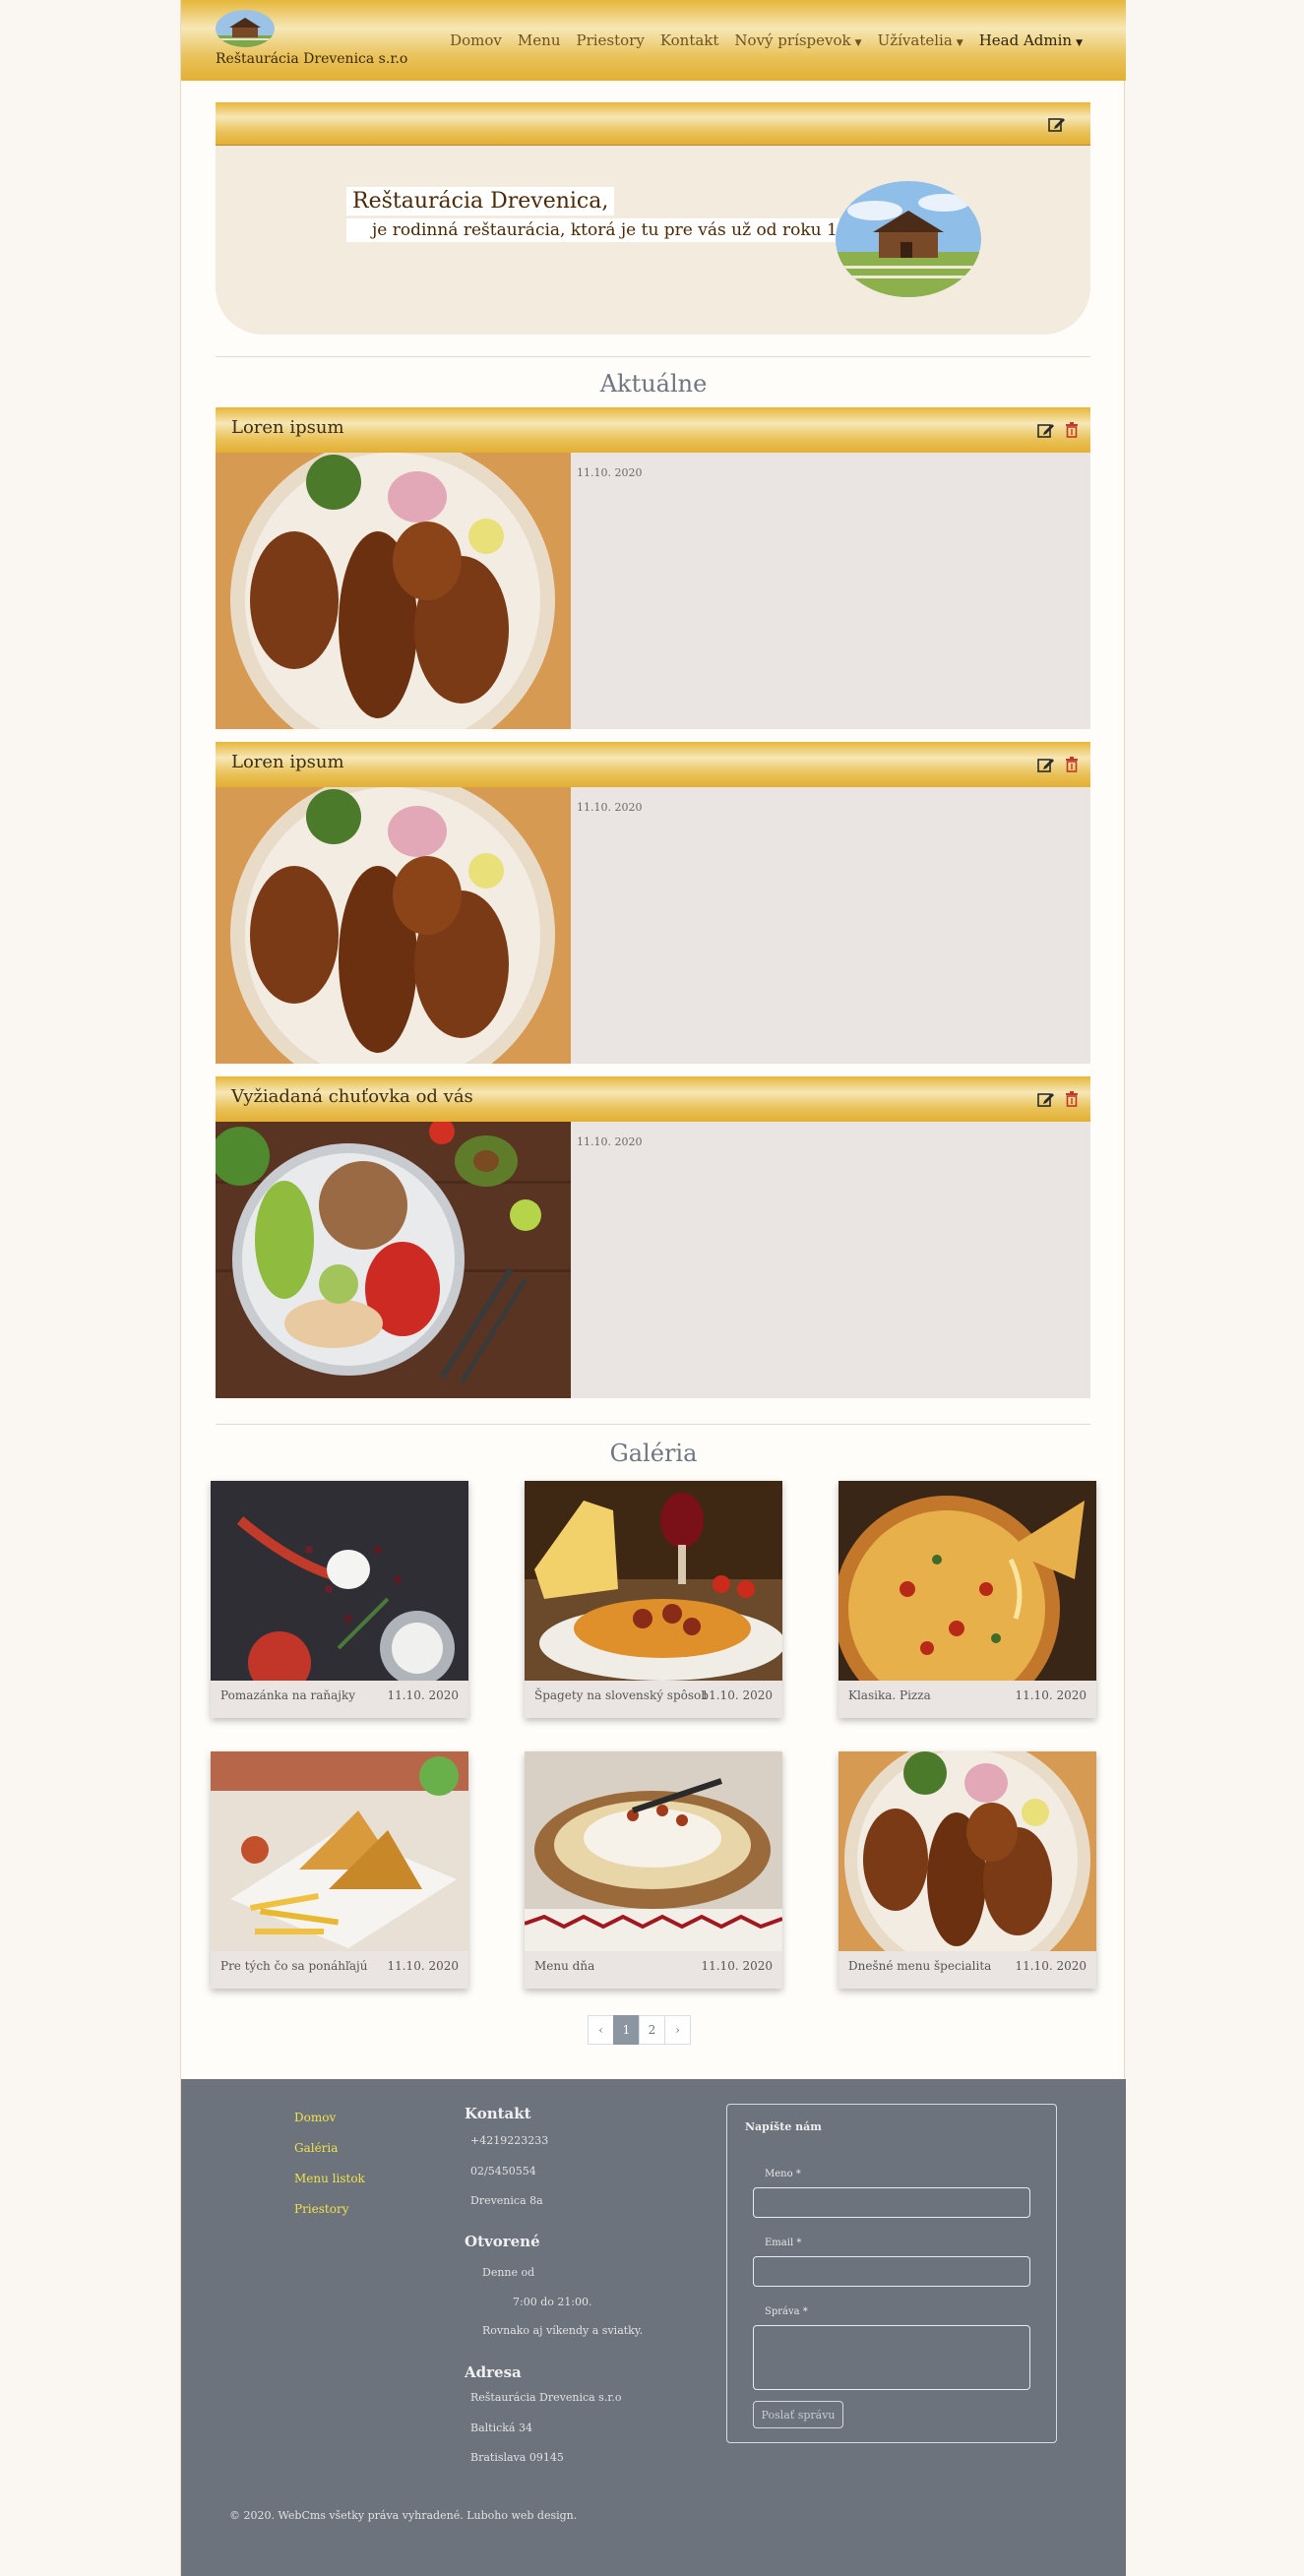 The image size is (1304, 2576). I want to click on footer-link-rooms: Priestory, so click(330, 2209).